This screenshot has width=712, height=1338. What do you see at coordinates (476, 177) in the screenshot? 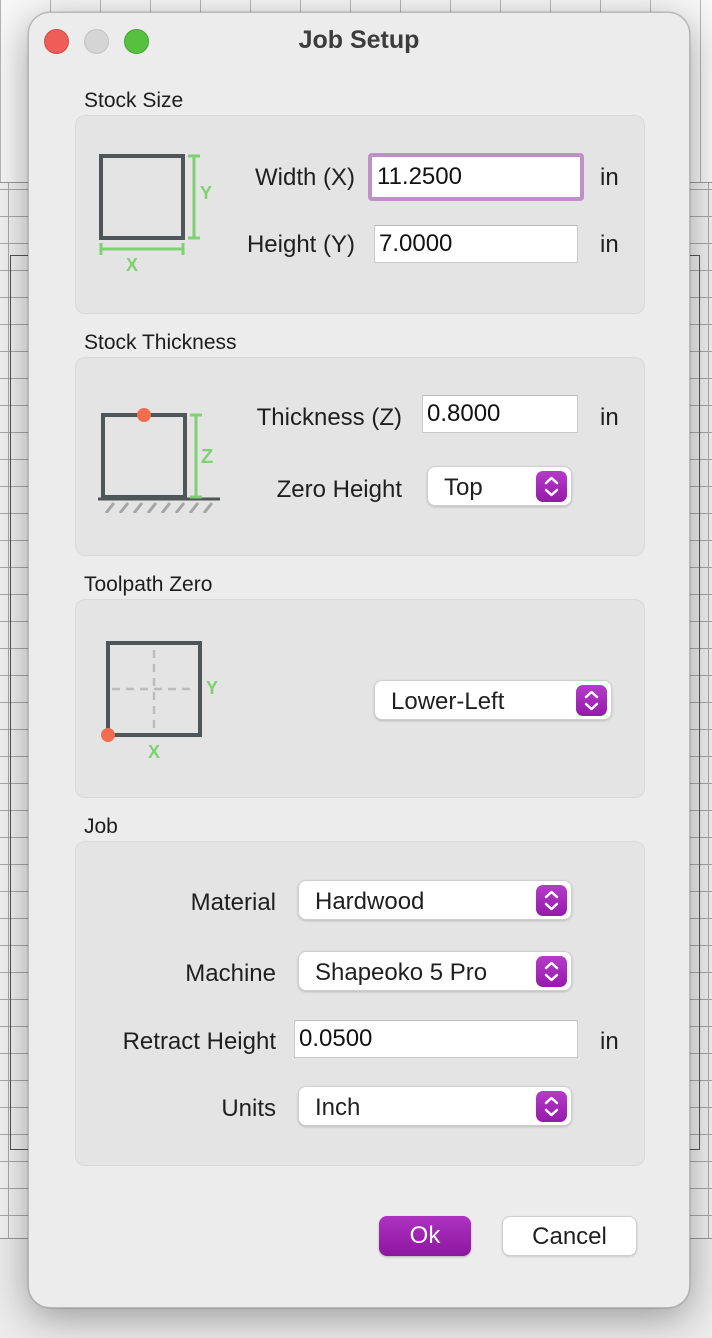
I see `width-input` at bounding box center [476, 177].